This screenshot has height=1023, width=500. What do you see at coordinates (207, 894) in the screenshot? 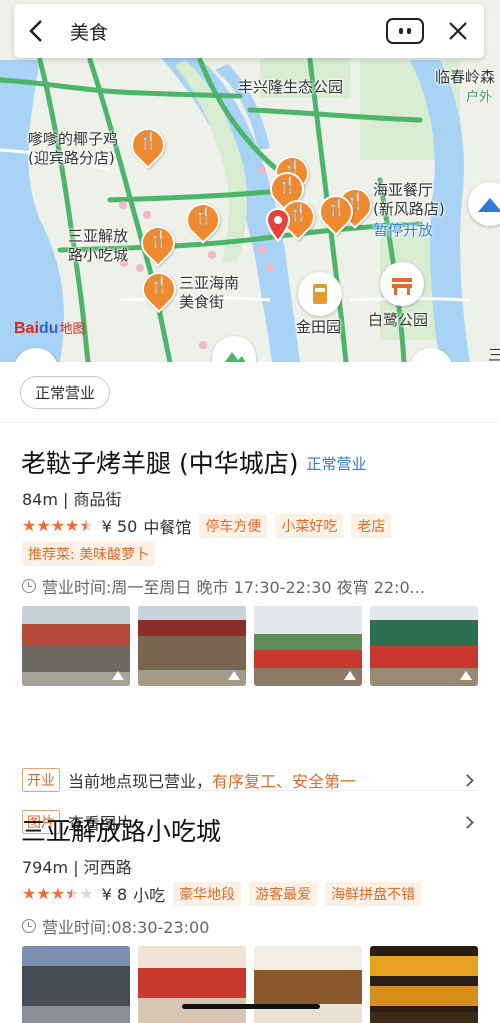
I see `feature-tag: 豪华地段` at bounding box center [207, 894].